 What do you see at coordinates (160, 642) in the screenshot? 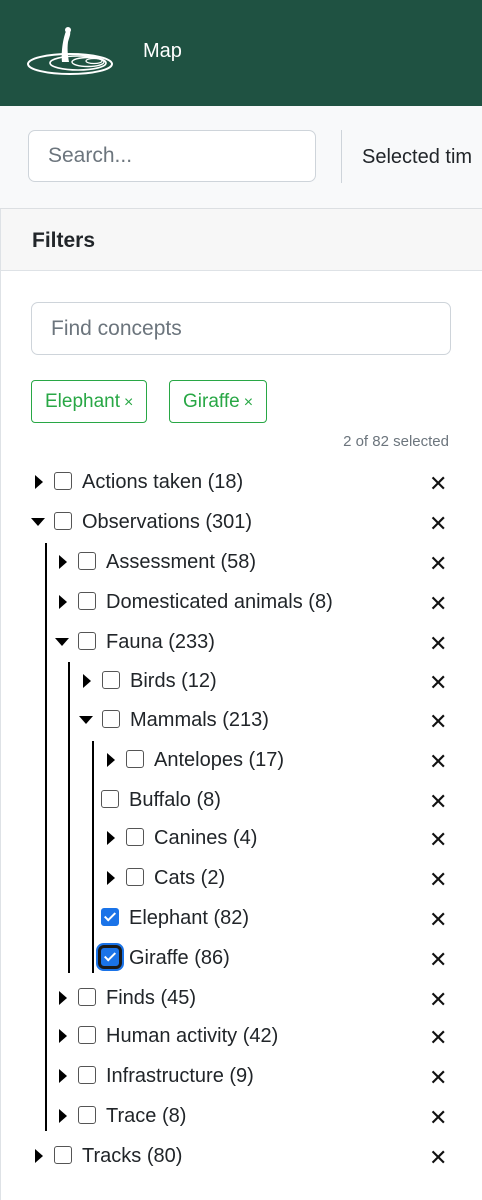
I see `tree-row-label: Fauna (233)` at bounding box center [160, 642].